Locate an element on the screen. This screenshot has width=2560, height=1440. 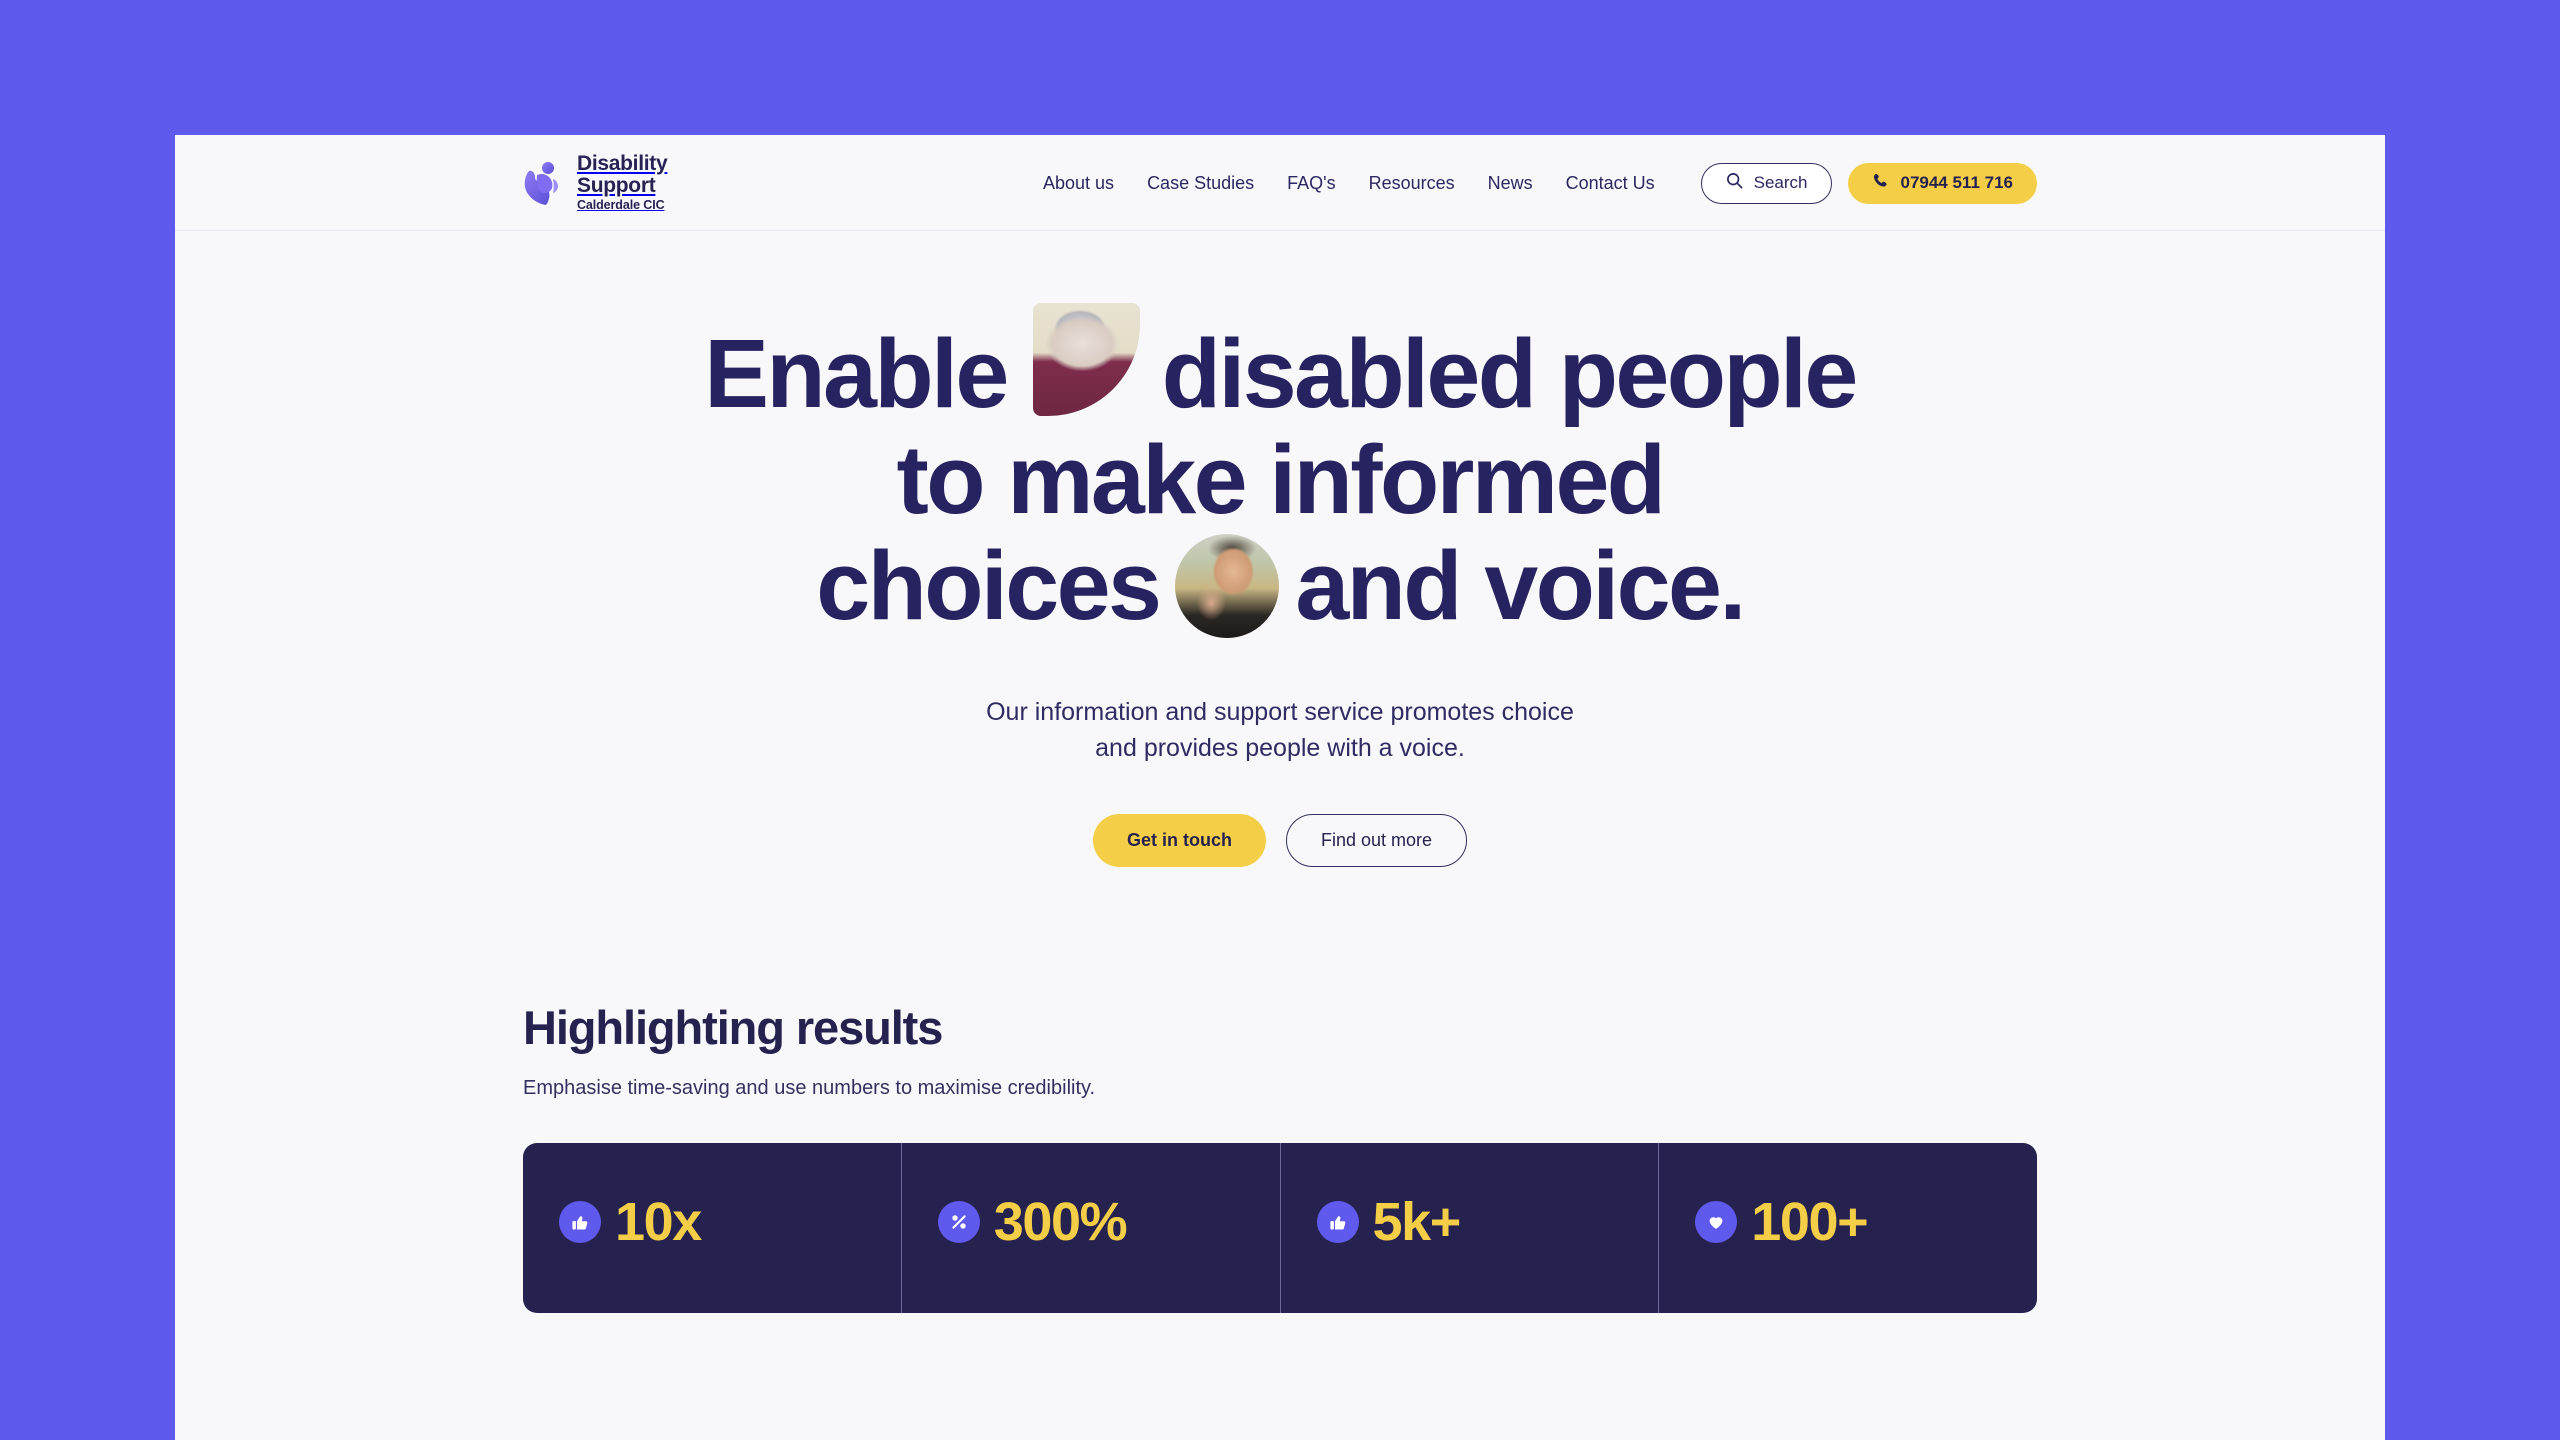
percent-icon is located at coordinates (958, 1222).